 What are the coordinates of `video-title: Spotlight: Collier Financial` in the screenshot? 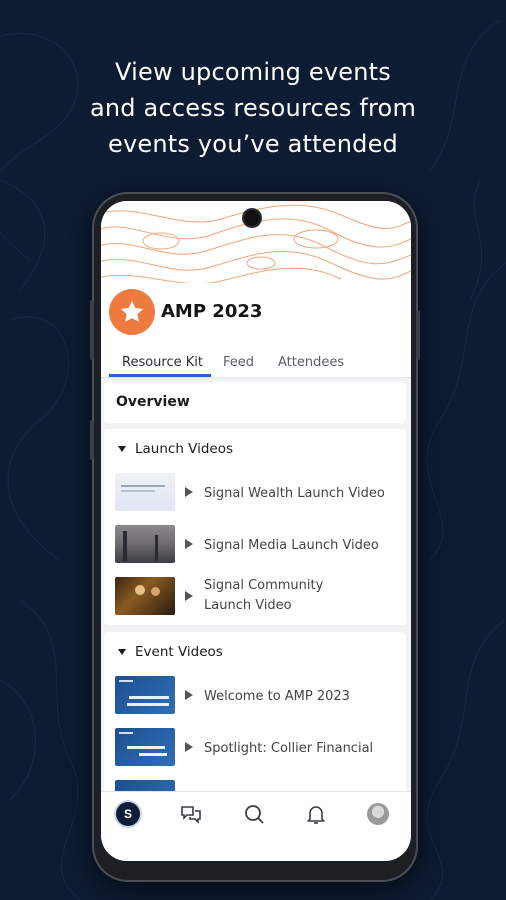 It's located at (289, 748).